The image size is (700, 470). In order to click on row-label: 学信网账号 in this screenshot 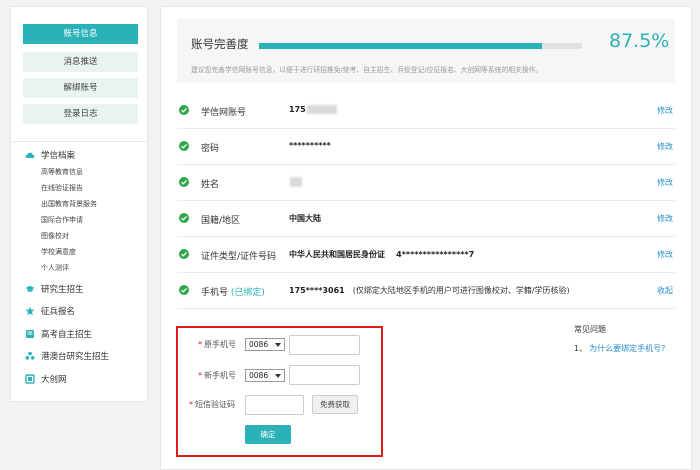, I will do `click(224, 113)`.